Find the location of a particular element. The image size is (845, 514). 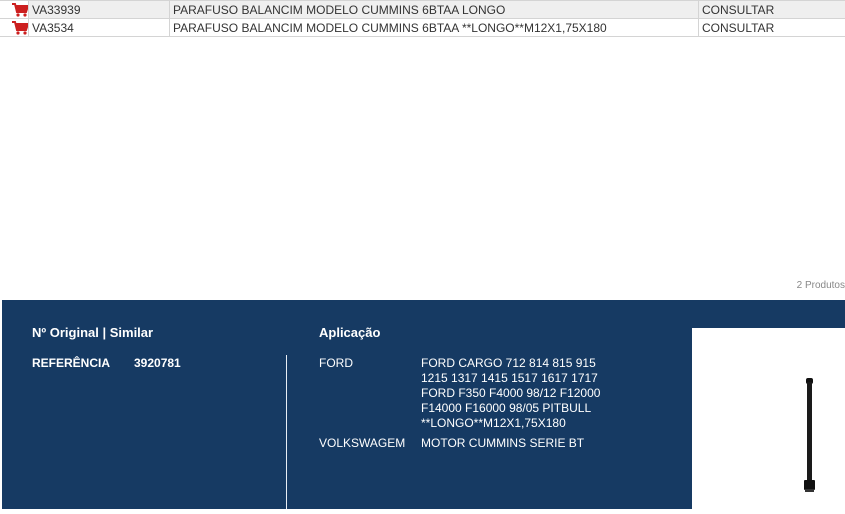

product-code: VA3534 is located at coordinates (99, 28).